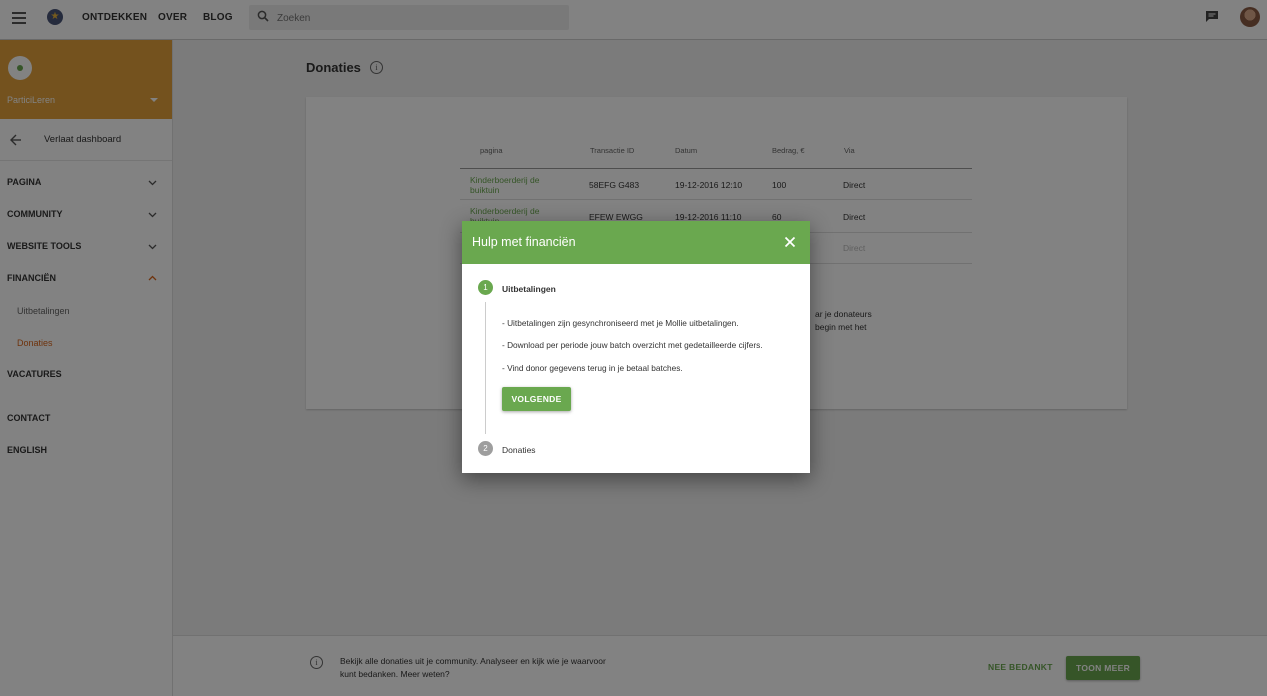 This screenshot has height=696, width=1267. What do you see at coordinates (790, 242) in the screenshot?
I see `close-icon` at bounding box center [790, 242].